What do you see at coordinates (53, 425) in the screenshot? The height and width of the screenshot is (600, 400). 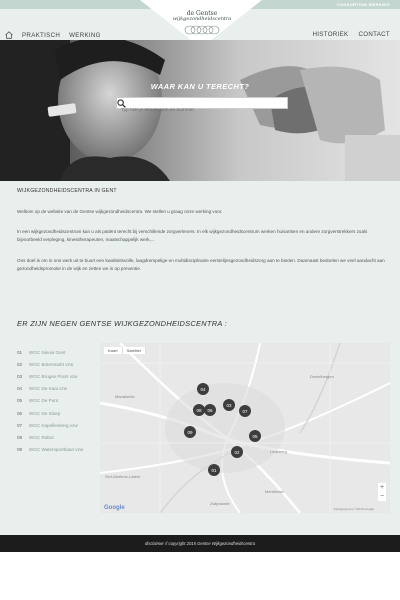 I see `list-item-name: WGC Kapellenberg vzw` at bounding box center [53, 425].